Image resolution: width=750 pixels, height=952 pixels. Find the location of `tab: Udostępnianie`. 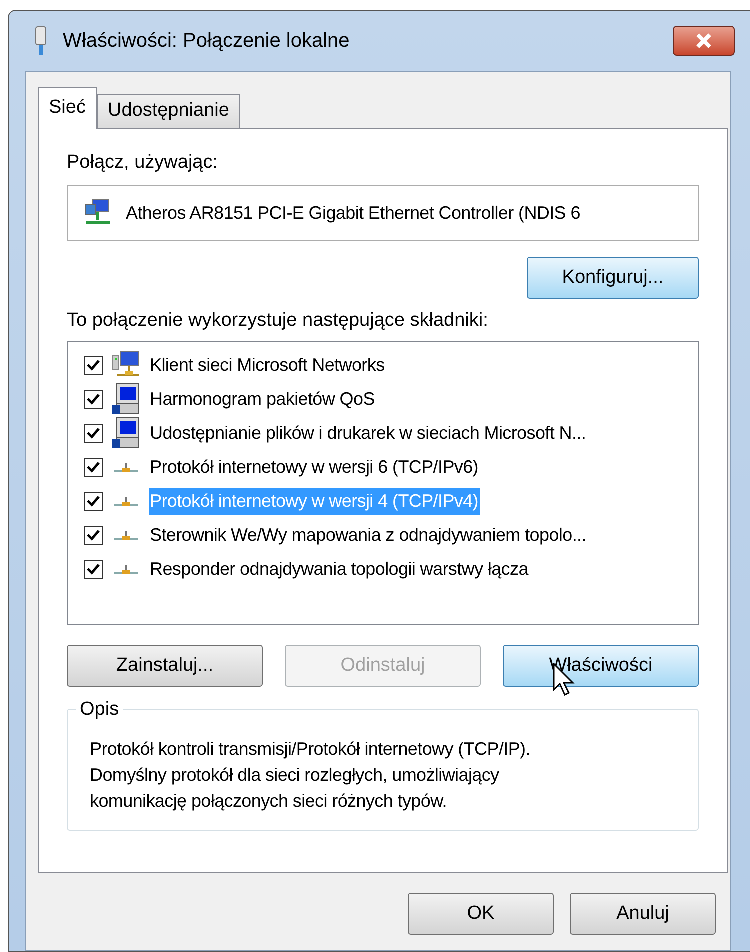

tab: Udostępnianie is located at coordinates (168, 111).